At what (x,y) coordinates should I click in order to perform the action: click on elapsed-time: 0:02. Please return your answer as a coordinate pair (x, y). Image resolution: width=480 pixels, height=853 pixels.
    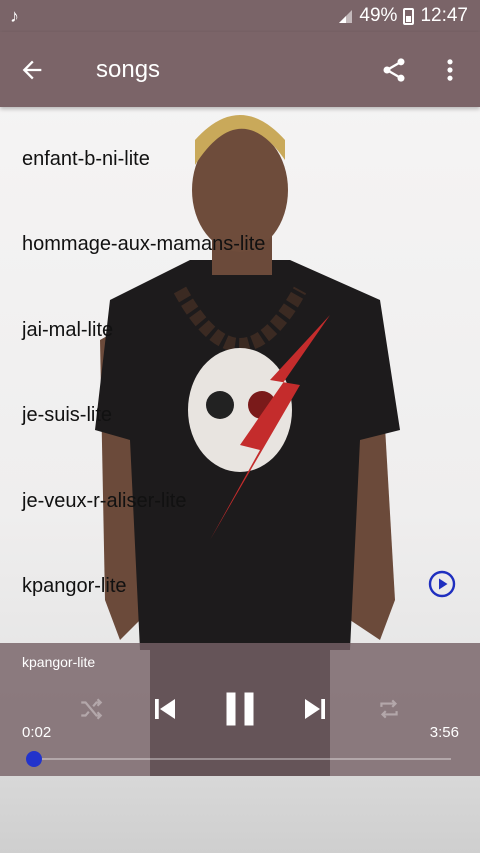
    Looking at the image, I should click on (37, 732).